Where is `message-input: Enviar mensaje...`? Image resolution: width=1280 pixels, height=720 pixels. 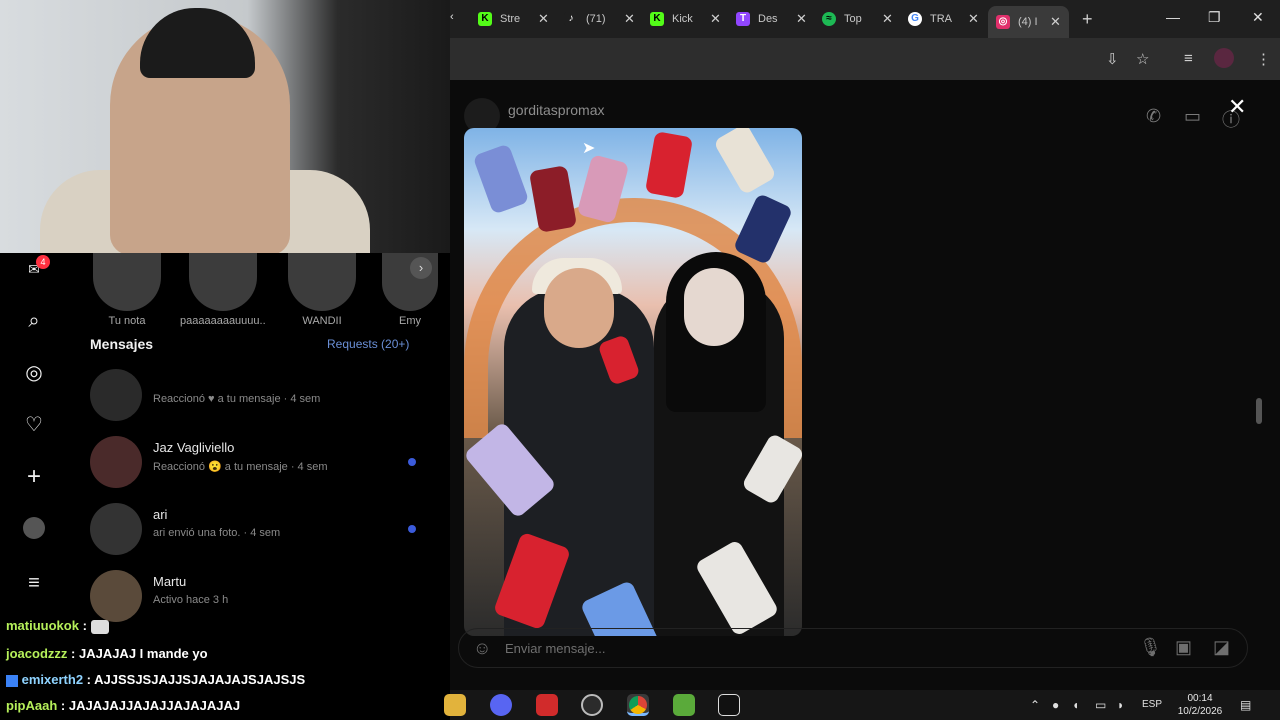 message-input: Enviar mensaje... is located at coordinates (555, 648).